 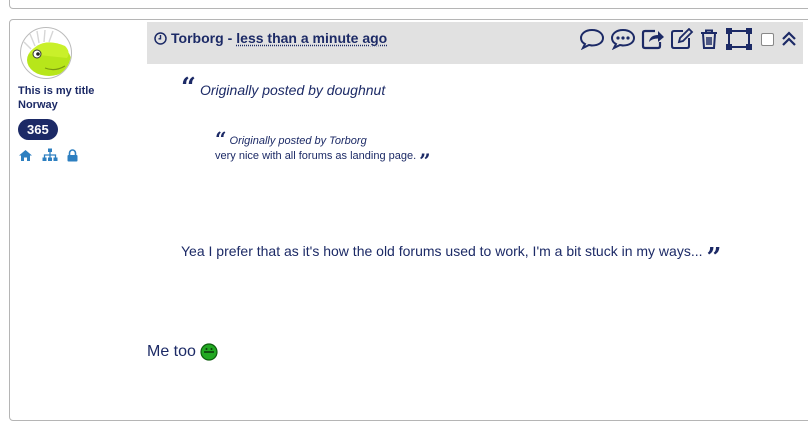 What do you see at coordinates (292, 90) in the screenshot?
I see `outer-quote-attribution: Originally posted by doughnut` at bounding box center [292, 90].